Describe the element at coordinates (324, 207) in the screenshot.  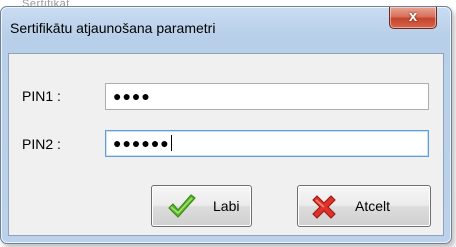
I see `cross-icon` at that location.